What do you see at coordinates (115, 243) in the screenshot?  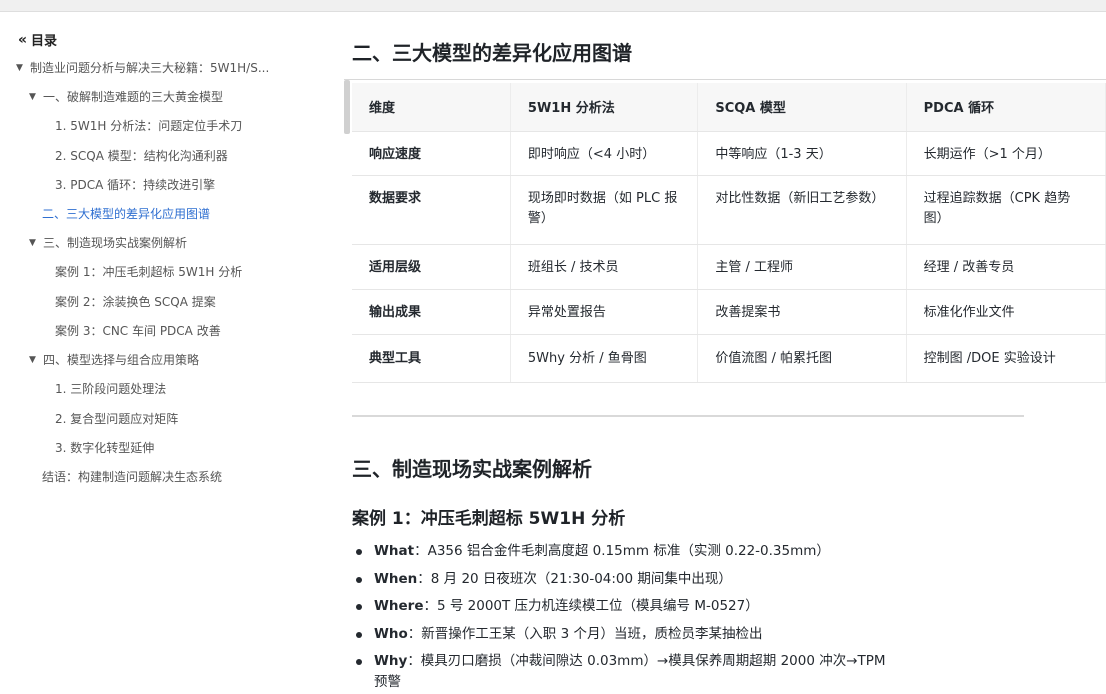 I see `toc-item-label: 三、制造现场实战案例解析` at bounding box center [115, 243].